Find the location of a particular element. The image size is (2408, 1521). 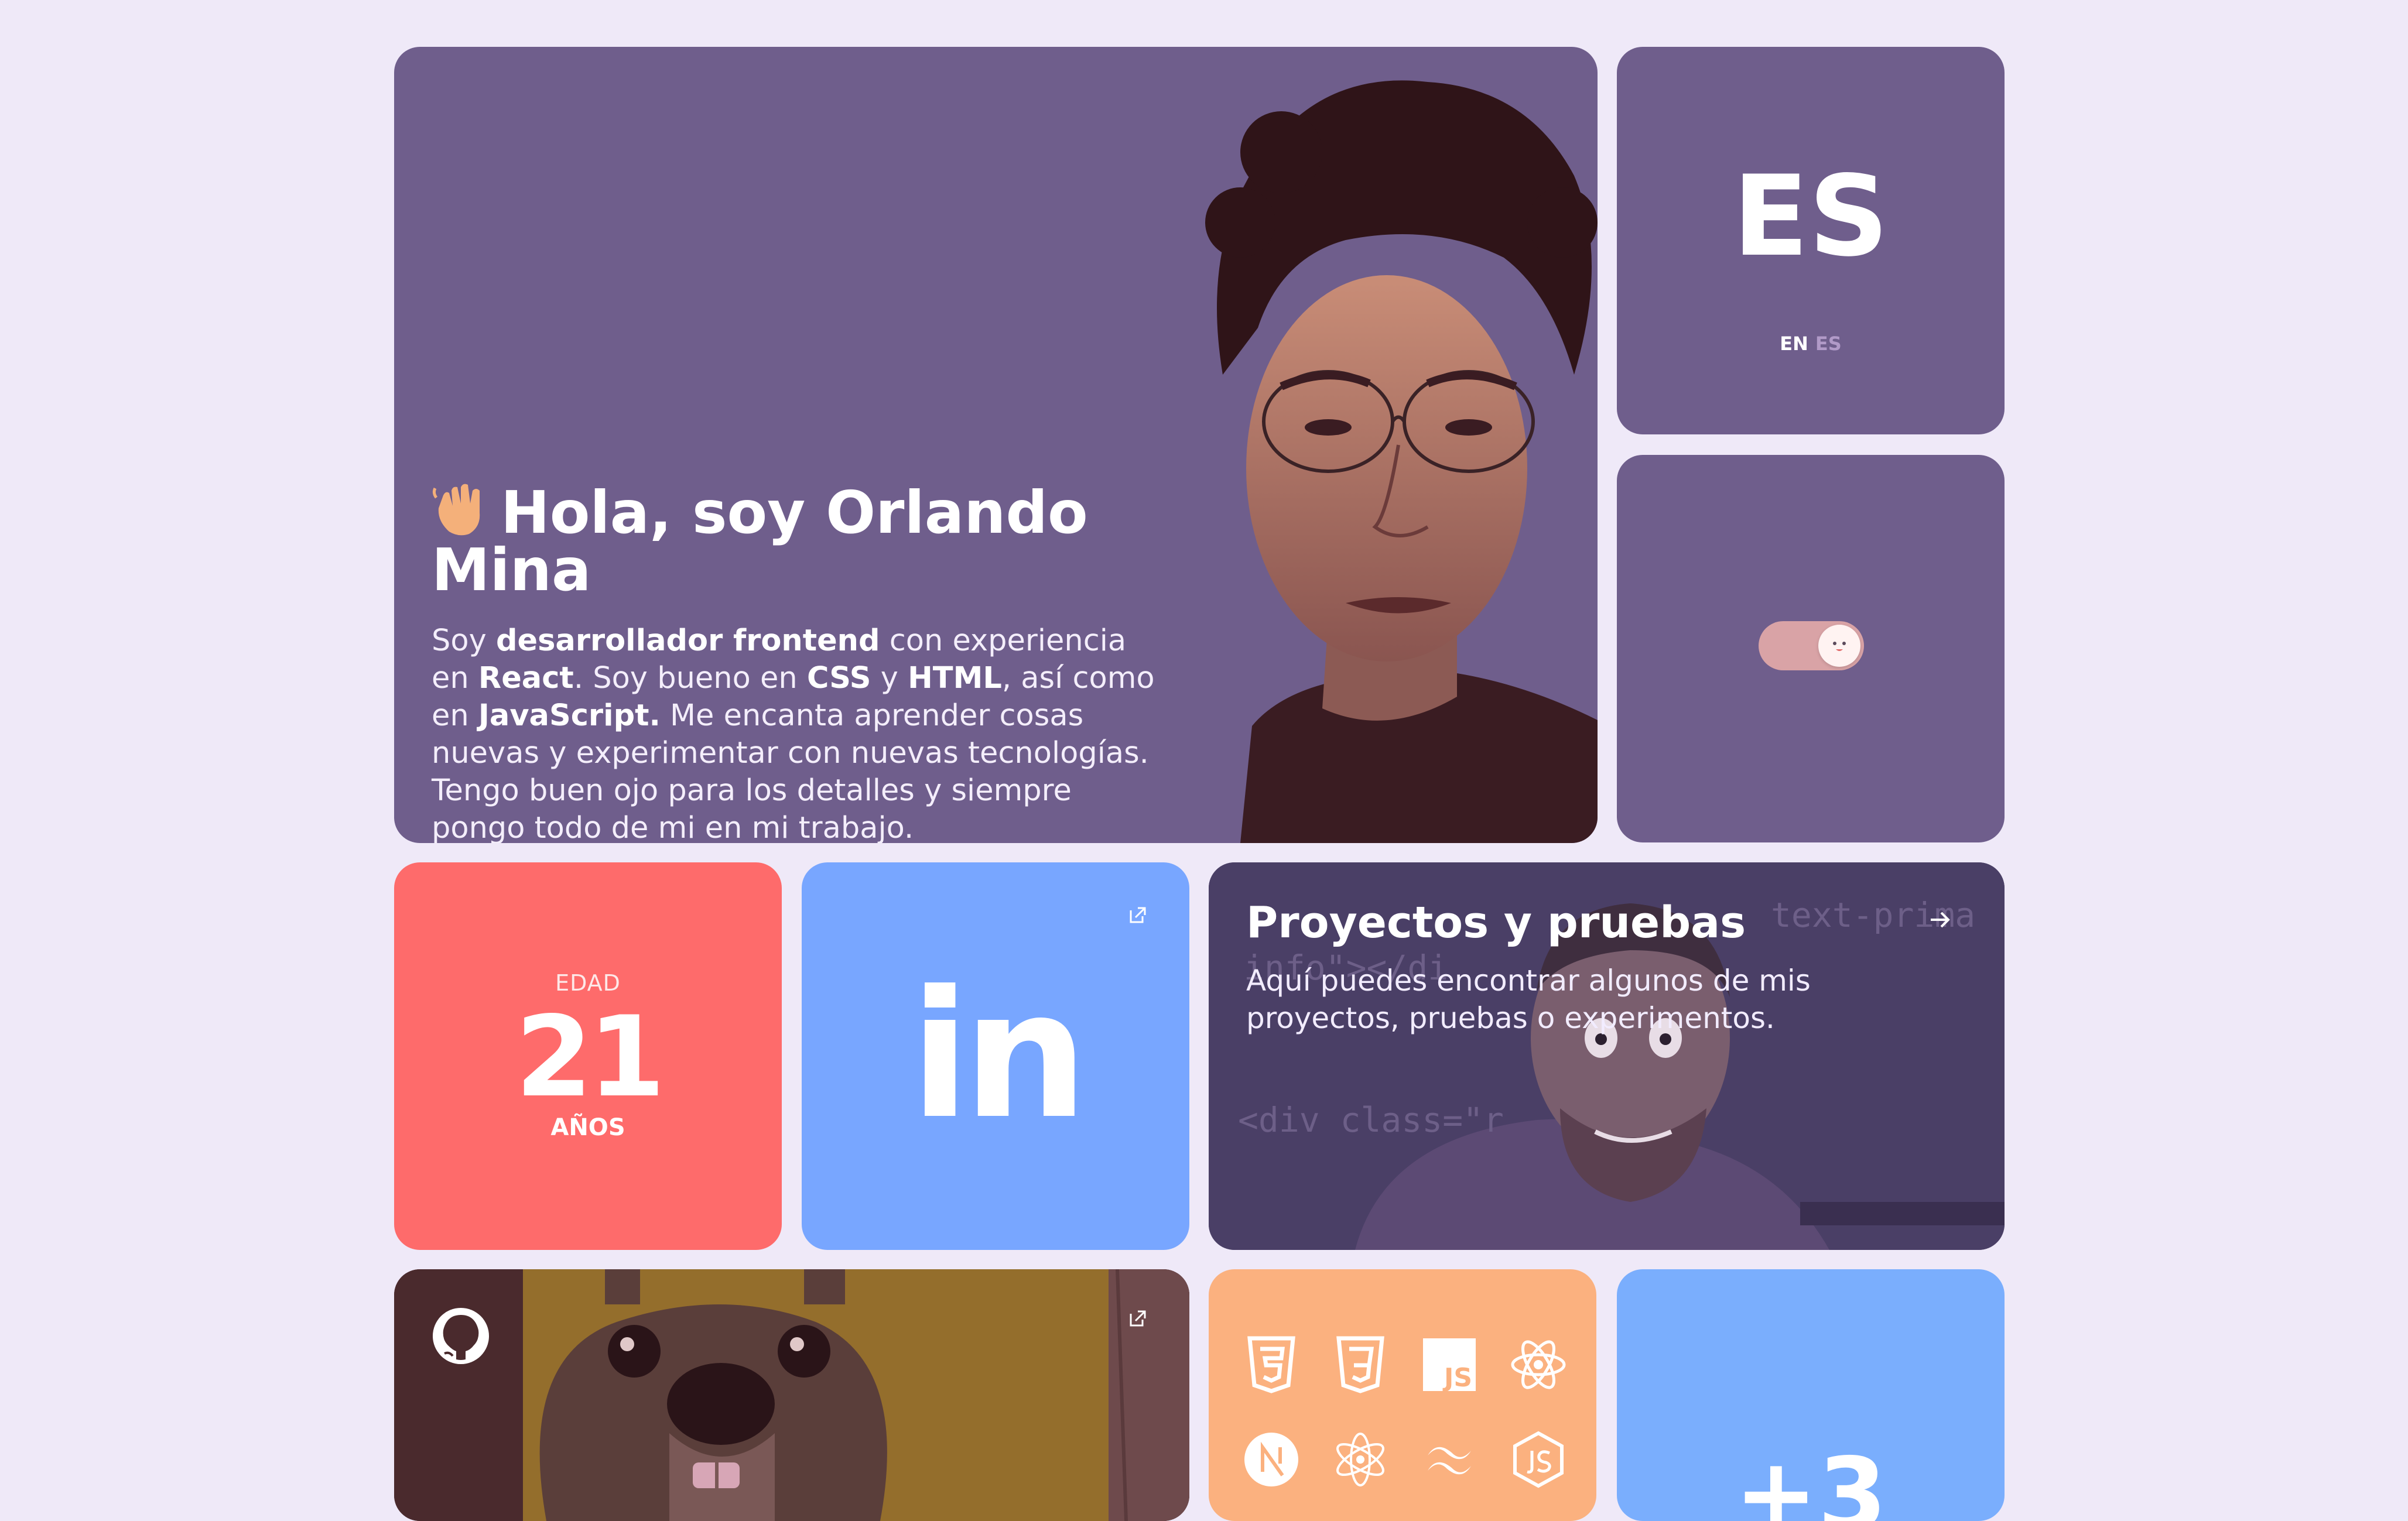

css3-icon is located at coordinates (1360, 1365).